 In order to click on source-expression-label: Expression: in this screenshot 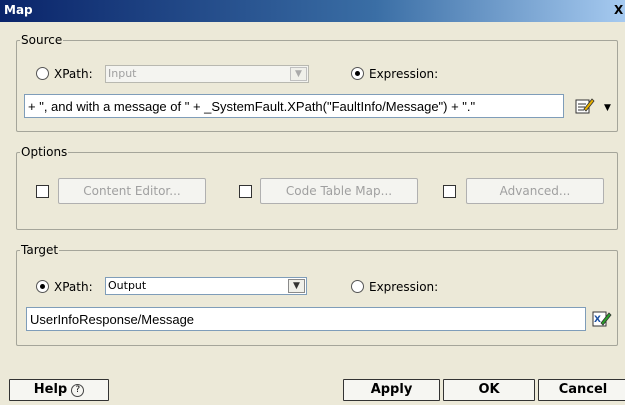, I will do `click(404, 74)`.